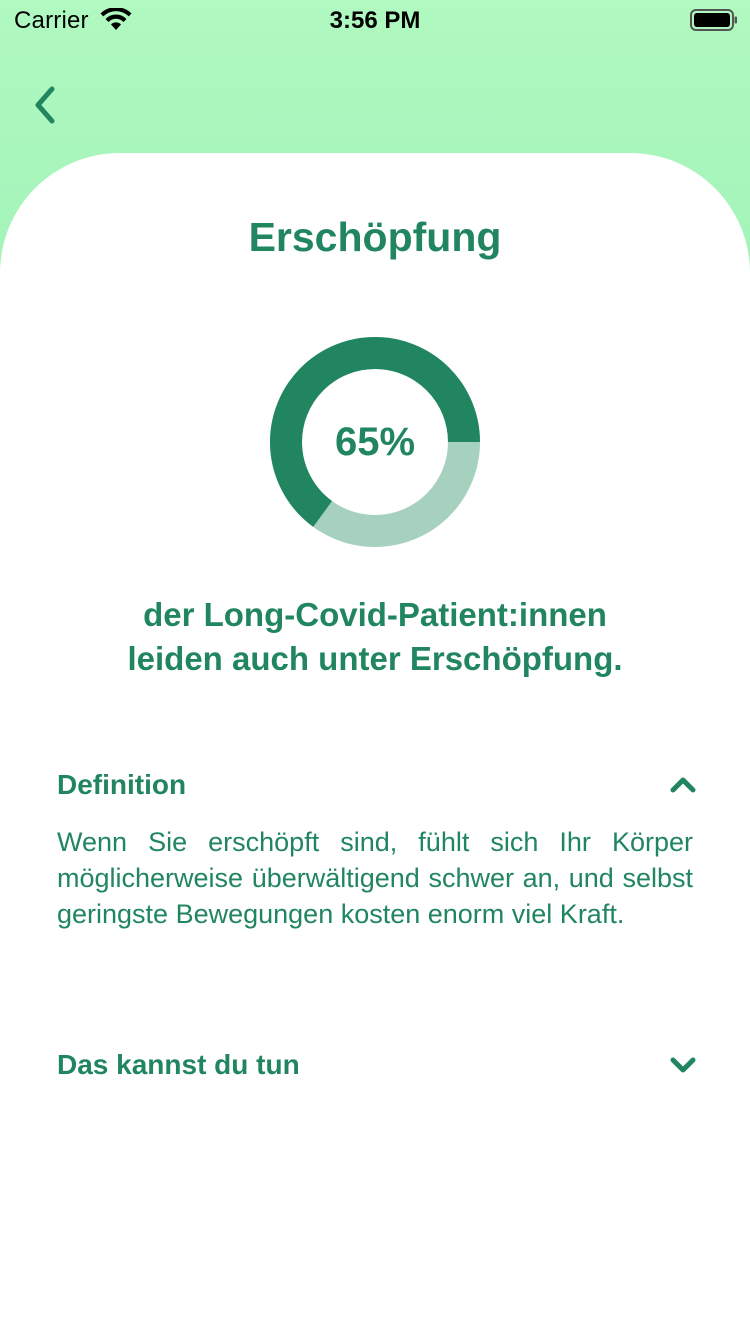 Image resolution: width=750 pixels, height=1334 pixels. What do you see at coordinates (683, 785) in the screenshot?
I see `chevron-up-icon` at bounding box center [683, 785].